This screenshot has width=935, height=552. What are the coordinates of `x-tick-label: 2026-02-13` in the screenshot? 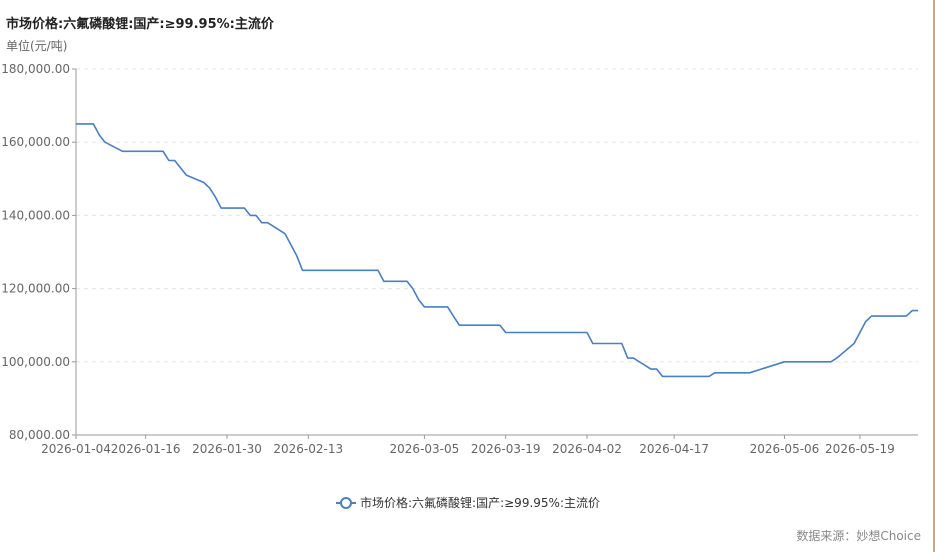 It's located at (308, 449).